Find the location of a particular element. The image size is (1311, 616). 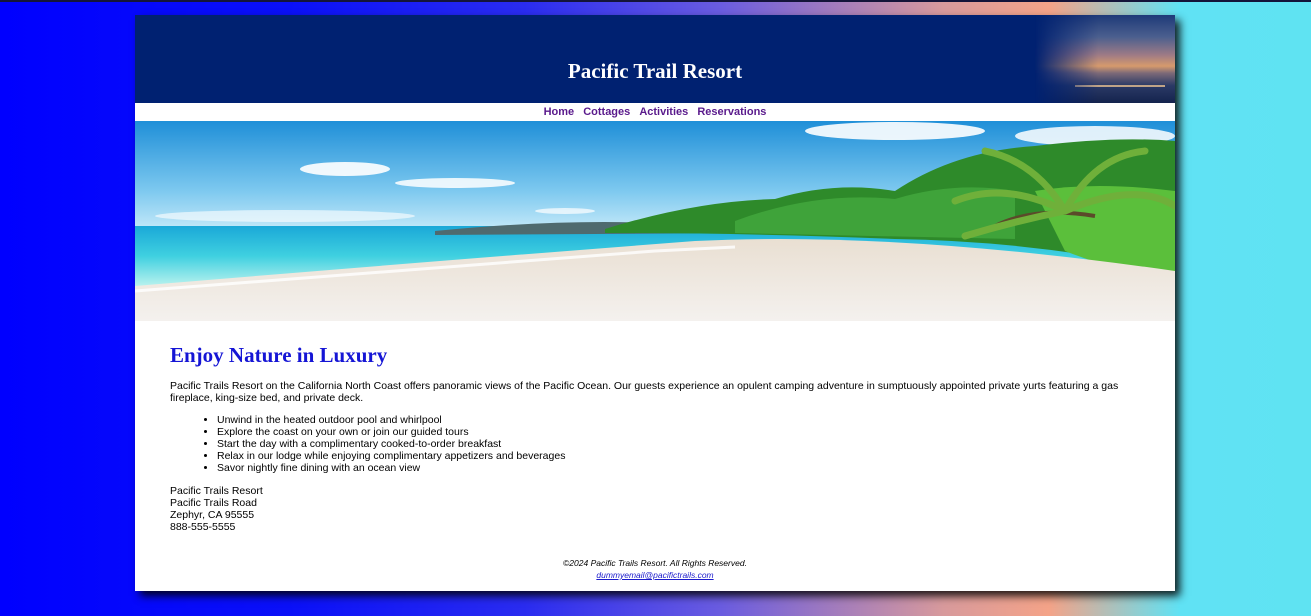

contact-city: Zephyr, CA 95555 is located at coordinates (212, 515).